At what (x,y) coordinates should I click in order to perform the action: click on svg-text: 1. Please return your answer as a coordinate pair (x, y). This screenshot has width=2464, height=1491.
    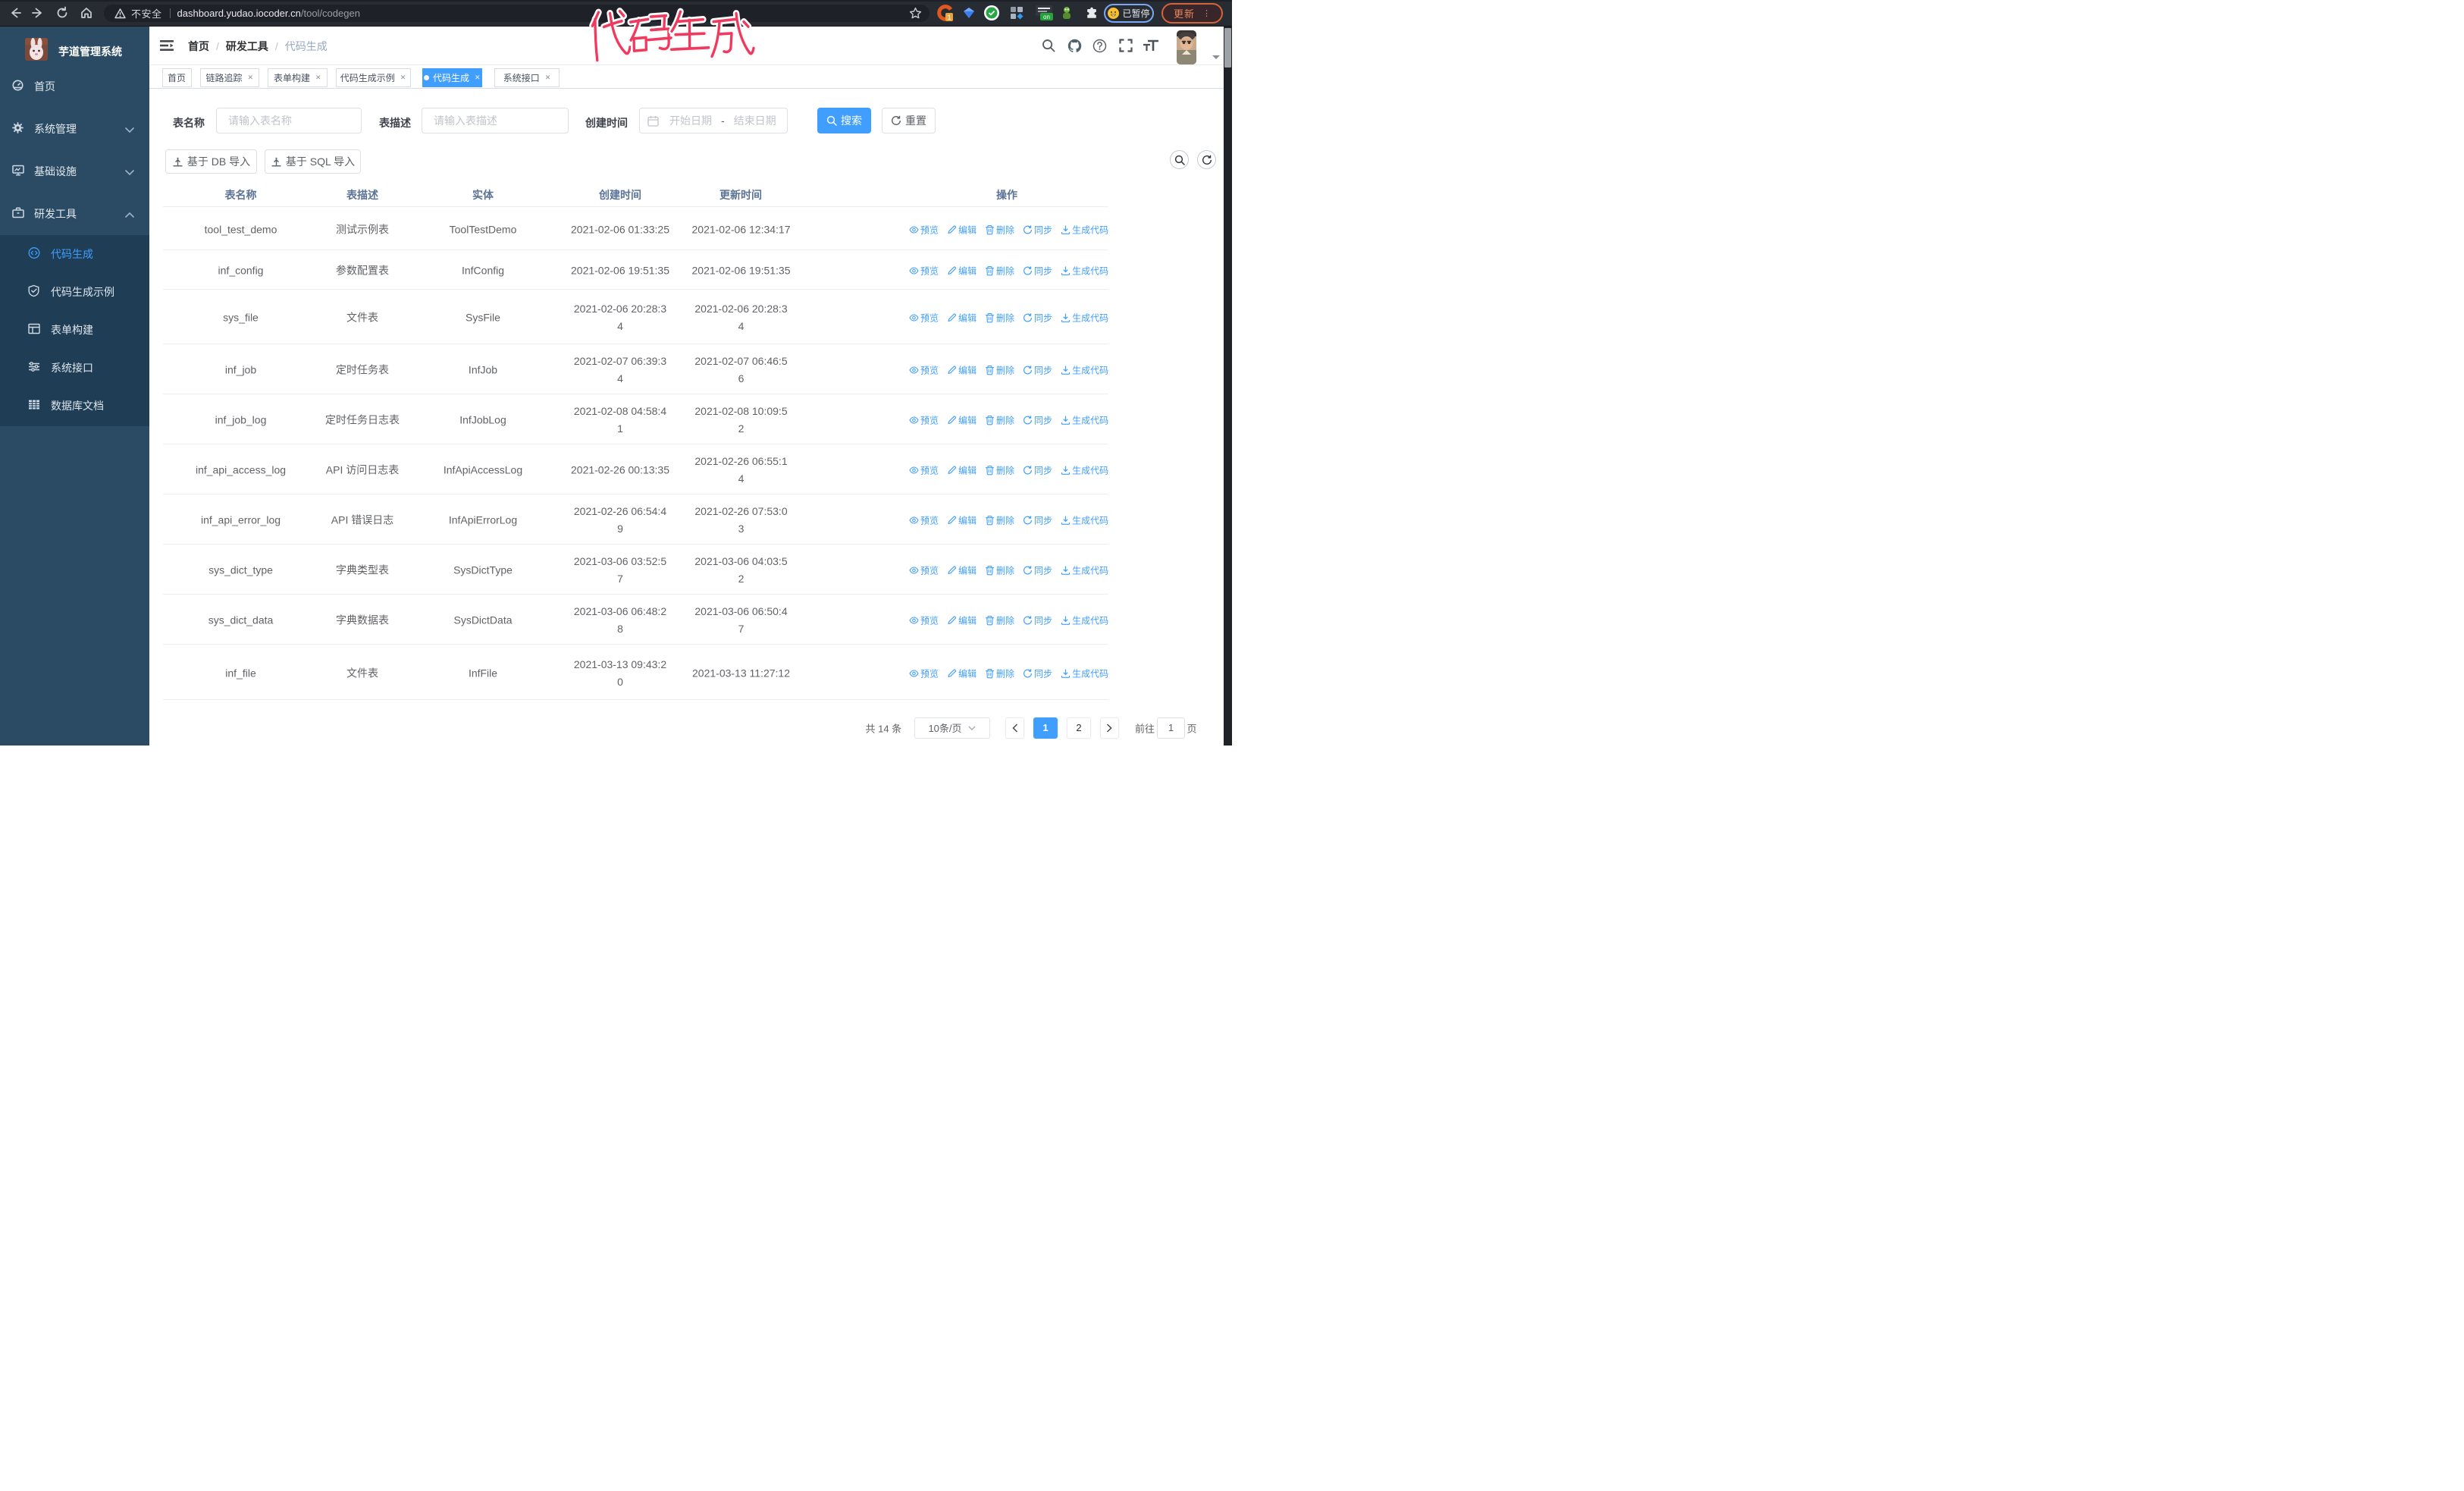
    Looking at the image, I should click on (949, 17).